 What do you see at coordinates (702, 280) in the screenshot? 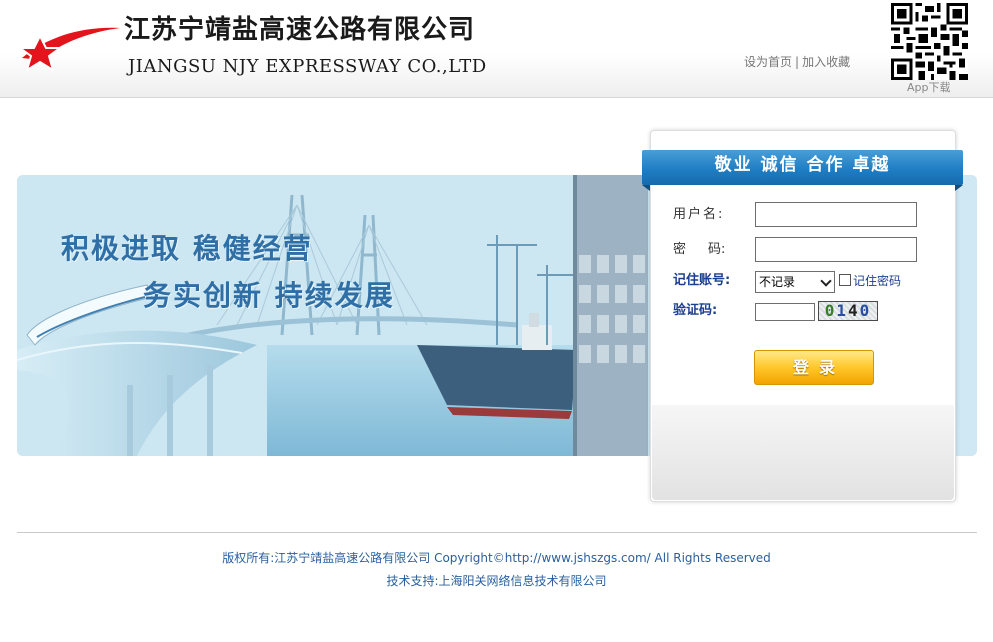
I see `remember-account-label: 记住账号:` at bounding box center [702, 280].